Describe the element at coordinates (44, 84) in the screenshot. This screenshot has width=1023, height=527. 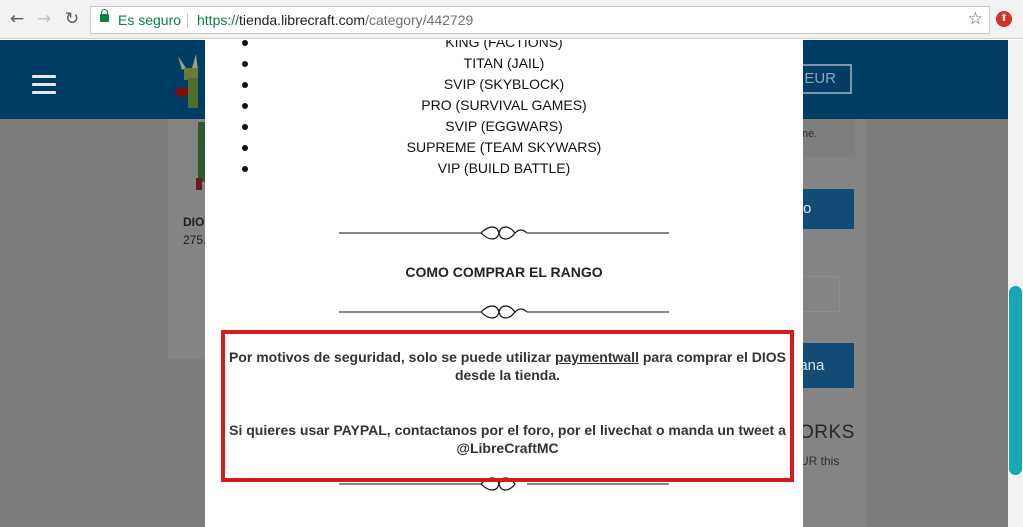
I see `menu-icon` at that location.